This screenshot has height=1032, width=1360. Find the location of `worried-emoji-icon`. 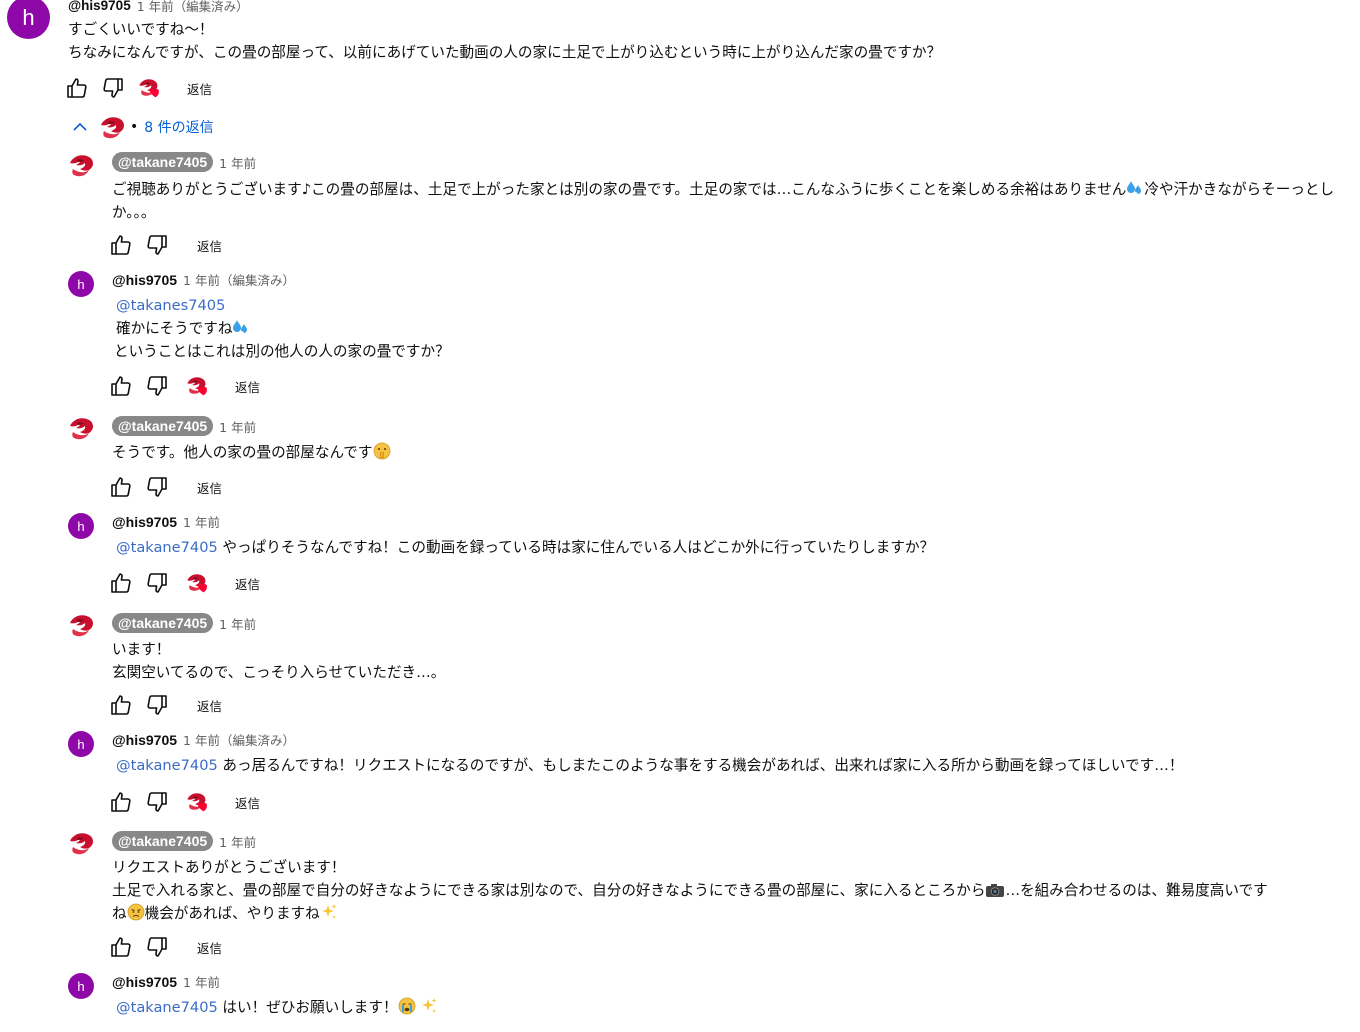

worried-emoji-icon is located at coordinates (136, 912).